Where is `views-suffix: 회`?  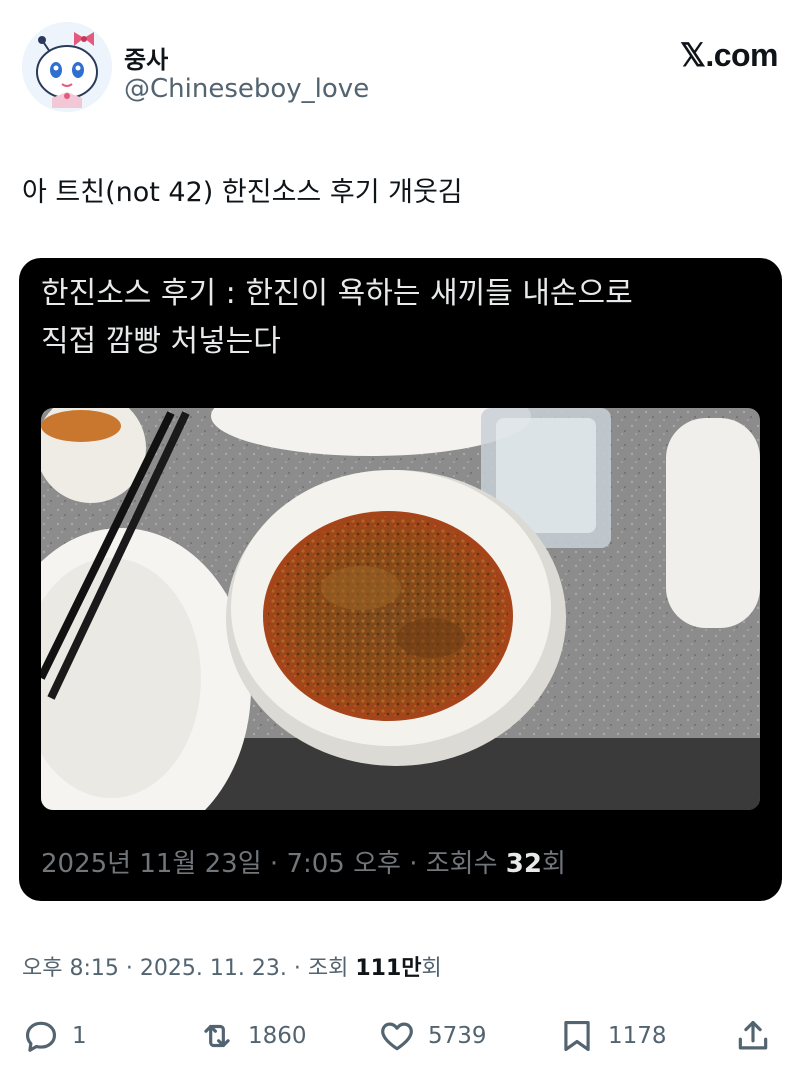
views-suffix: 회 is located at coordinates (431, 968).